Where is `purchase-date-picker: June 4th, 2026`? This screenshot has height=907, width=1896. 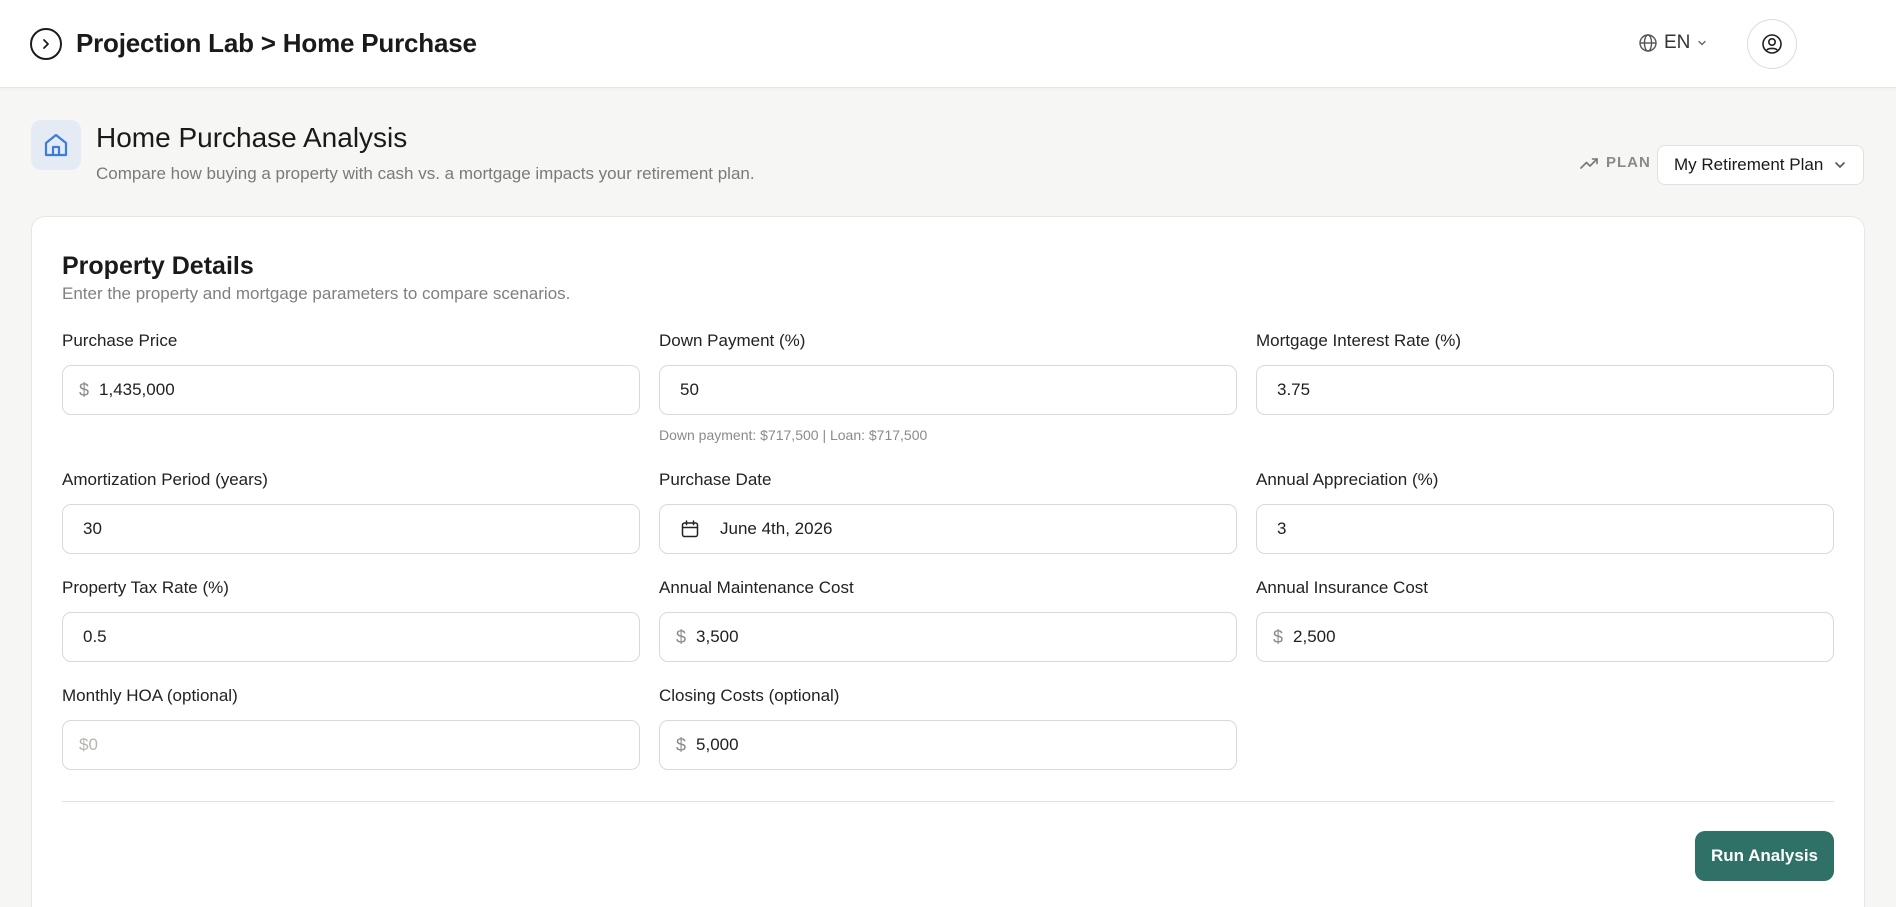
purchase-date-picker: June 4th, 2026 is located at coordinates (948, 529).